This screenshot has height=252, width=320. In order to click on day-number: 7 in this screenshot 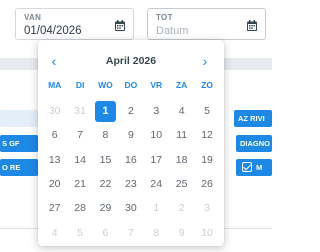, I will do `click(80, 135)`.